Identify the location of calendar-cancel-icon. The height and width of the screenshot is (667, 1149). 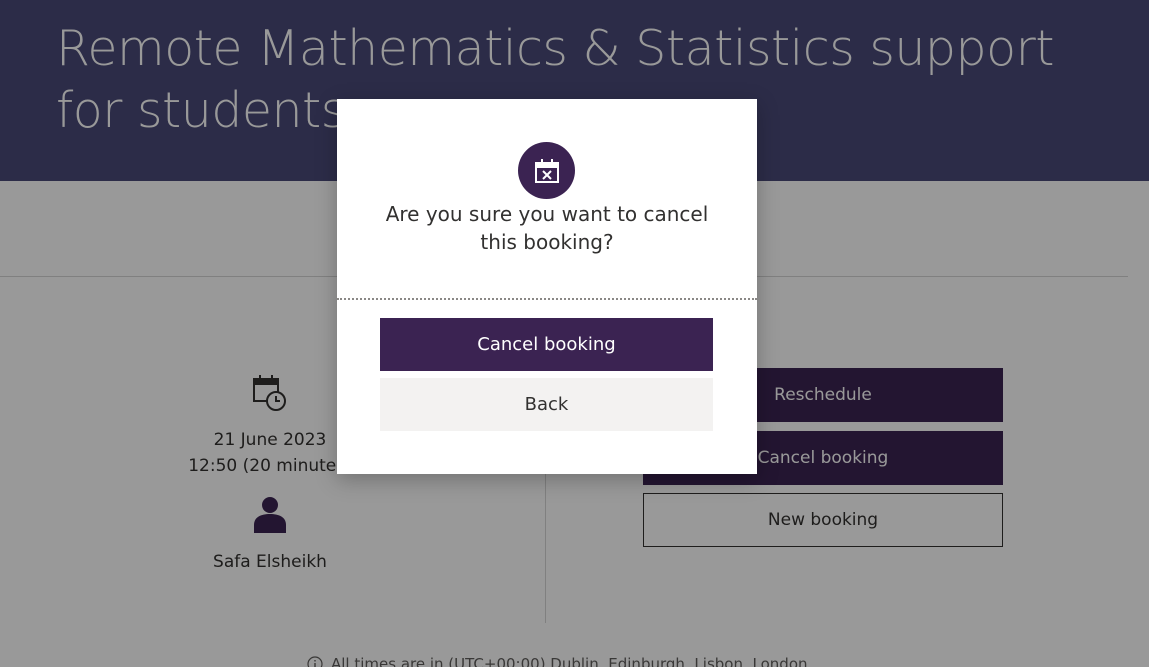
(546, 170).